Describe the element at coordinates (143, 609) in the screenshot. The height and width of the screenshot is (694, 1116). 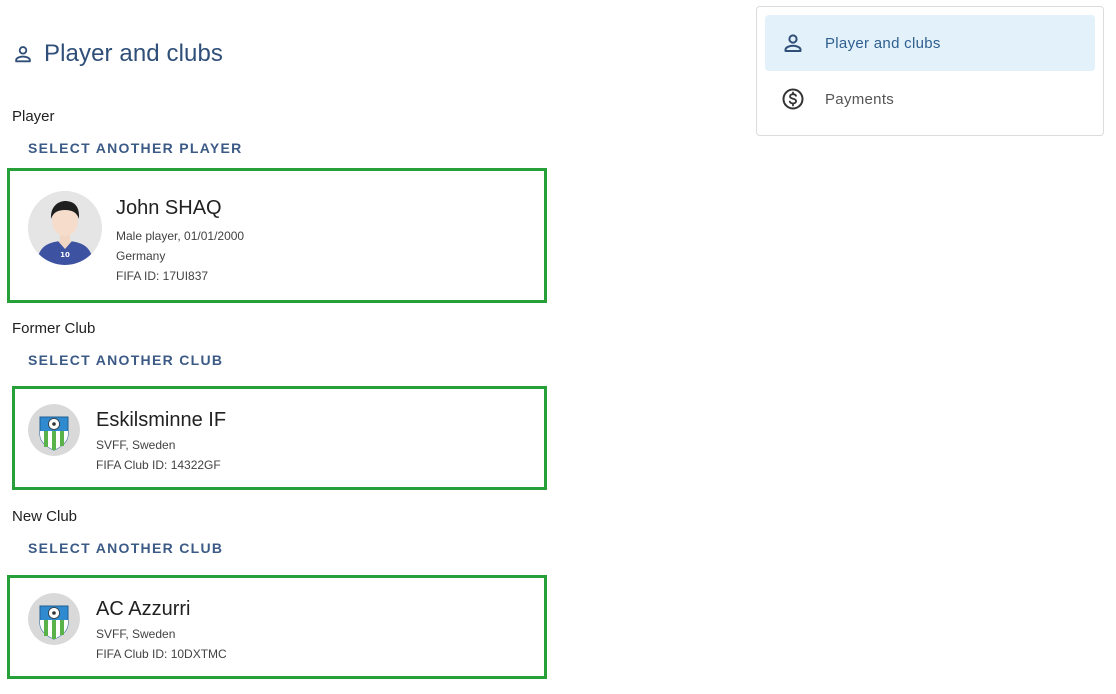
I see `new-club-name: AC Azzurri` at that location.